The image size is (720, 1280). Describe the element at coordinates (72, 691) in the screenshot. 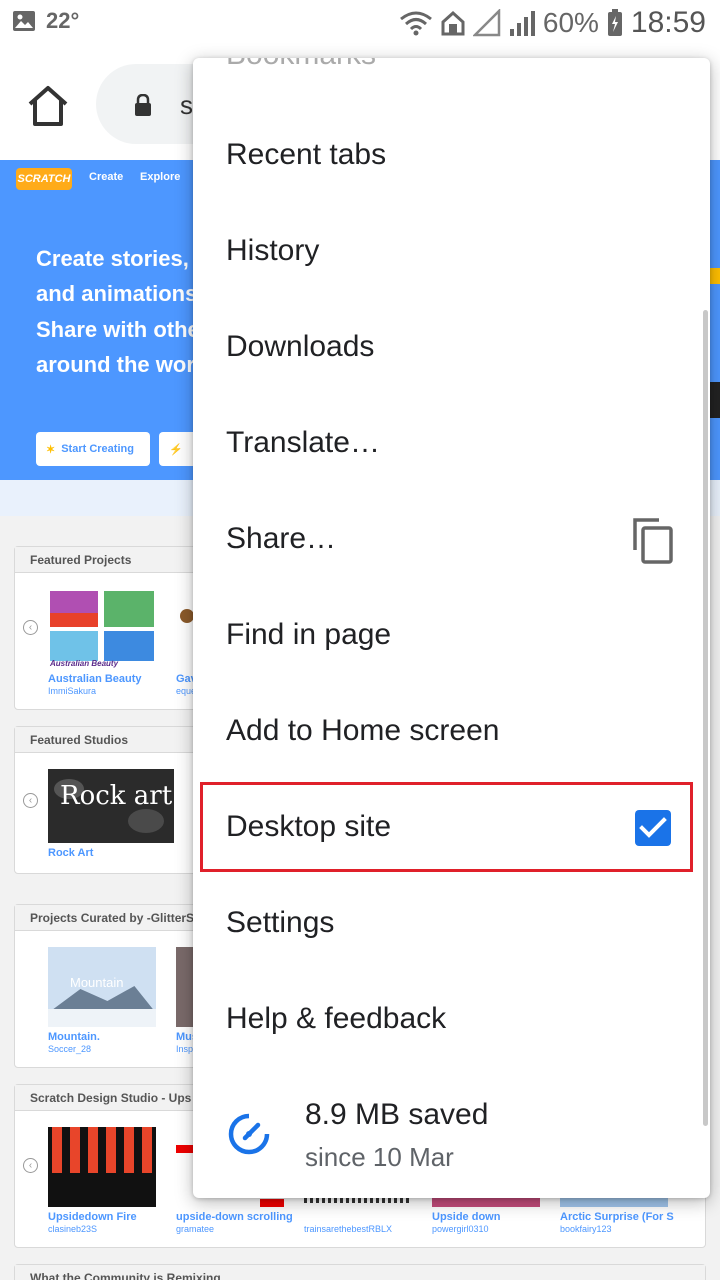

I see `project-author: ImmiSakura` at that location.